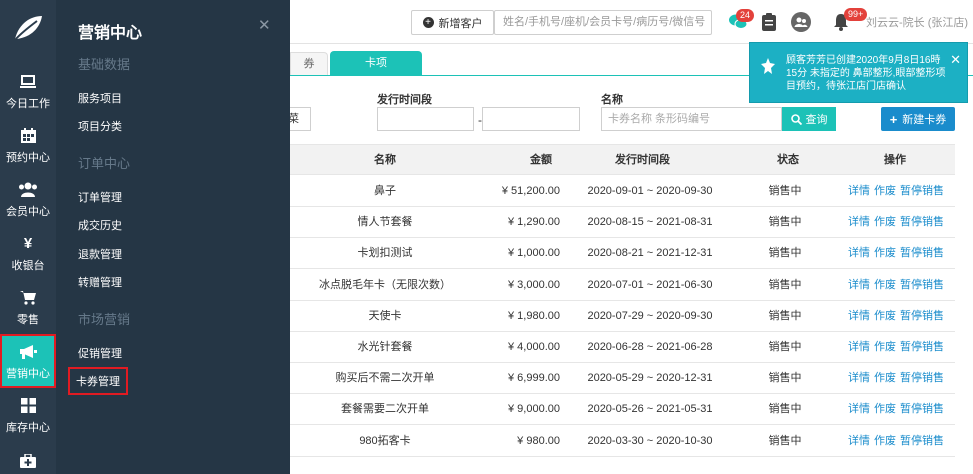 The width and height of the screenshot is (973, 474). Describe the element at coordinates (28, 28) in the screenshot. I see `logo` at that location.